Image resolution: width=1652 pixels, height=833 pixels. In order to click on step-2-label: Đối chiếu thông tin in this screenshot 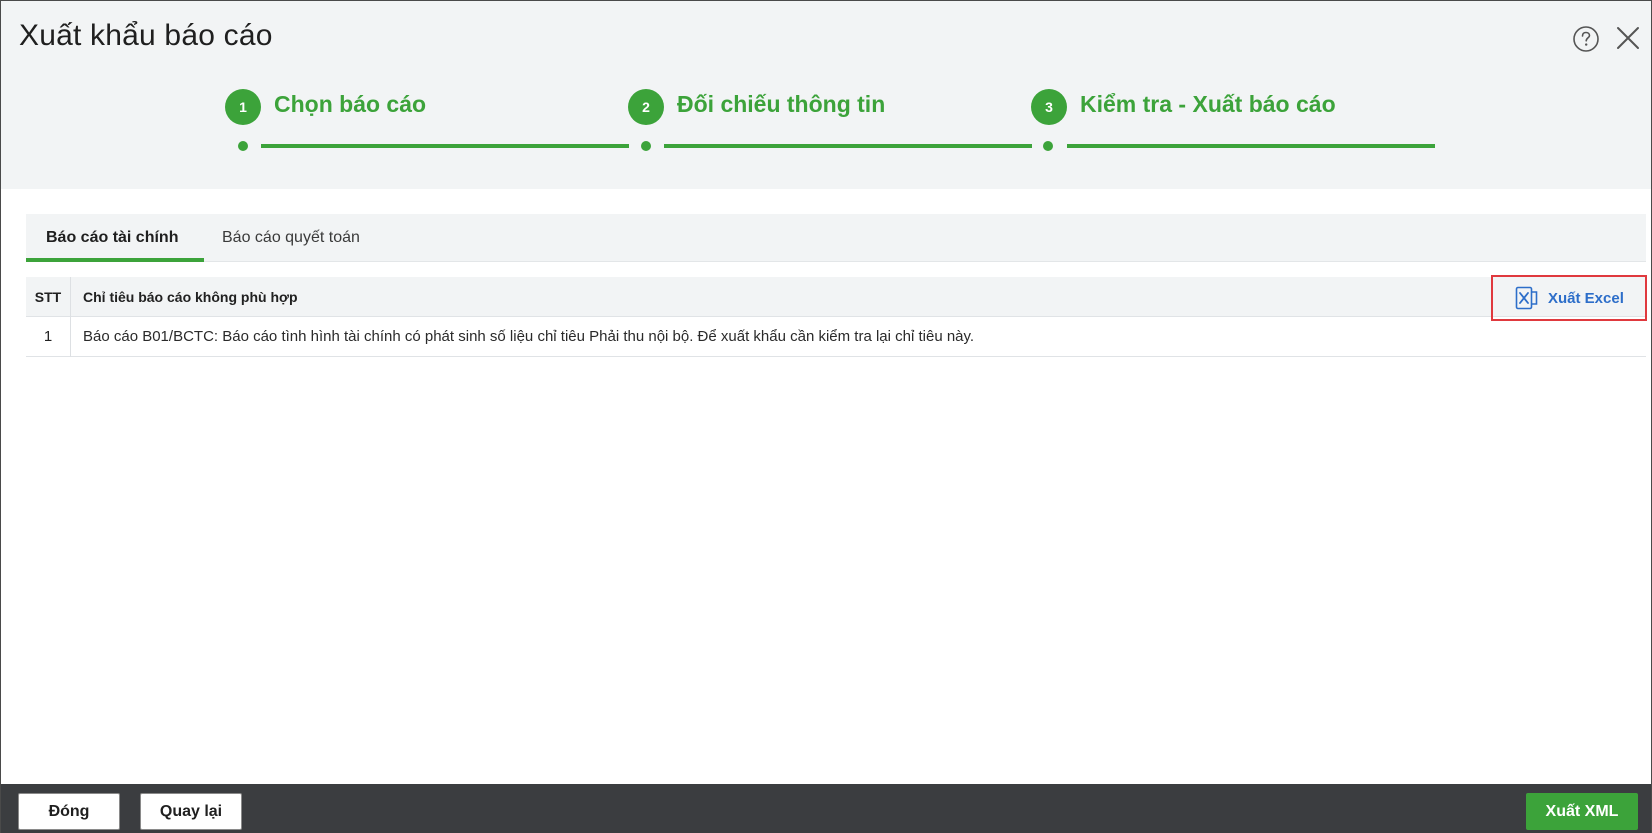, I will do `click(781, 104)`.